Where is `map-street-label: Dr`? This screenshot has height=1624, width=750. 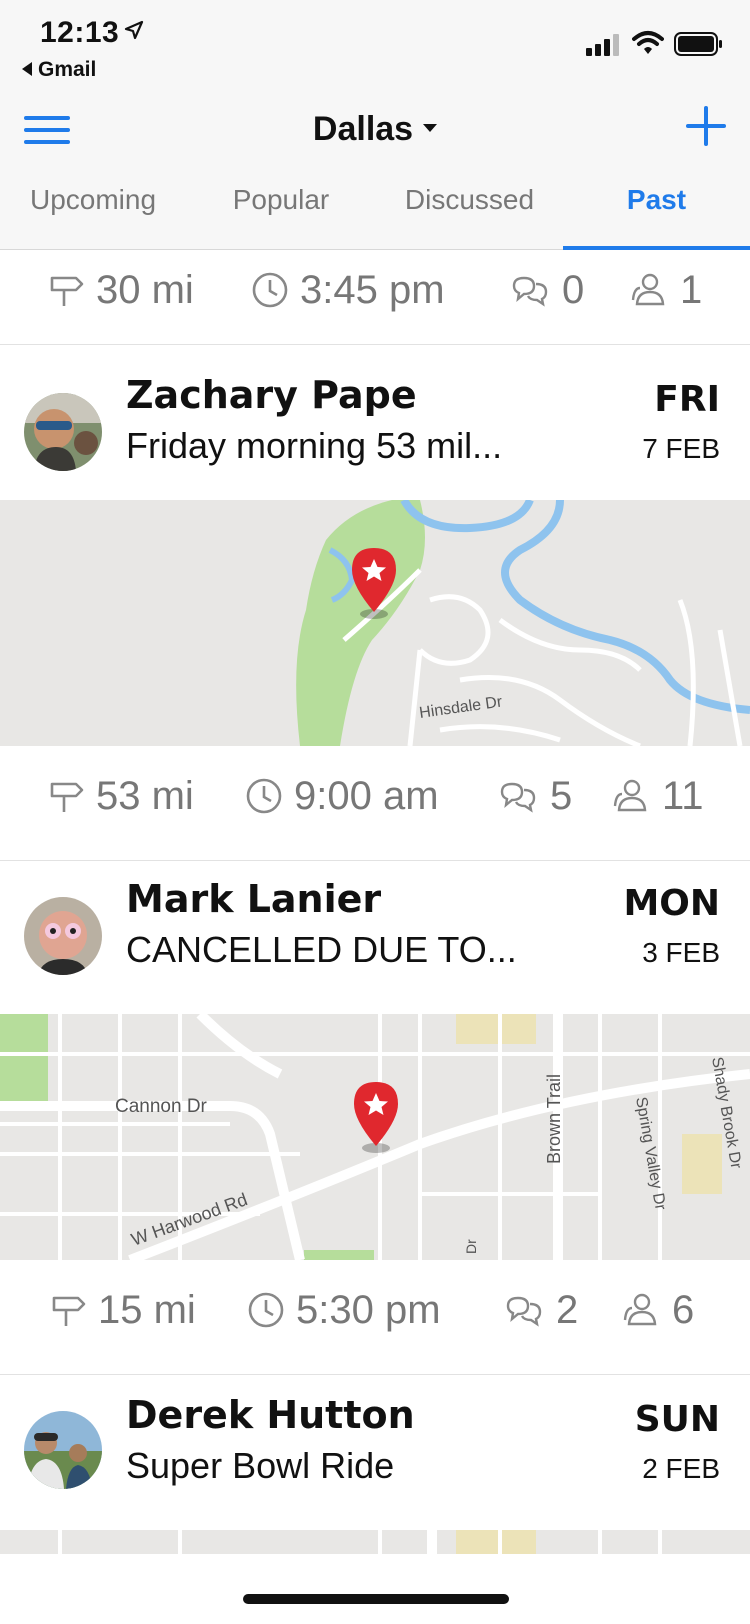 map-street-label: Dr is located at coordinates (471, 1246).